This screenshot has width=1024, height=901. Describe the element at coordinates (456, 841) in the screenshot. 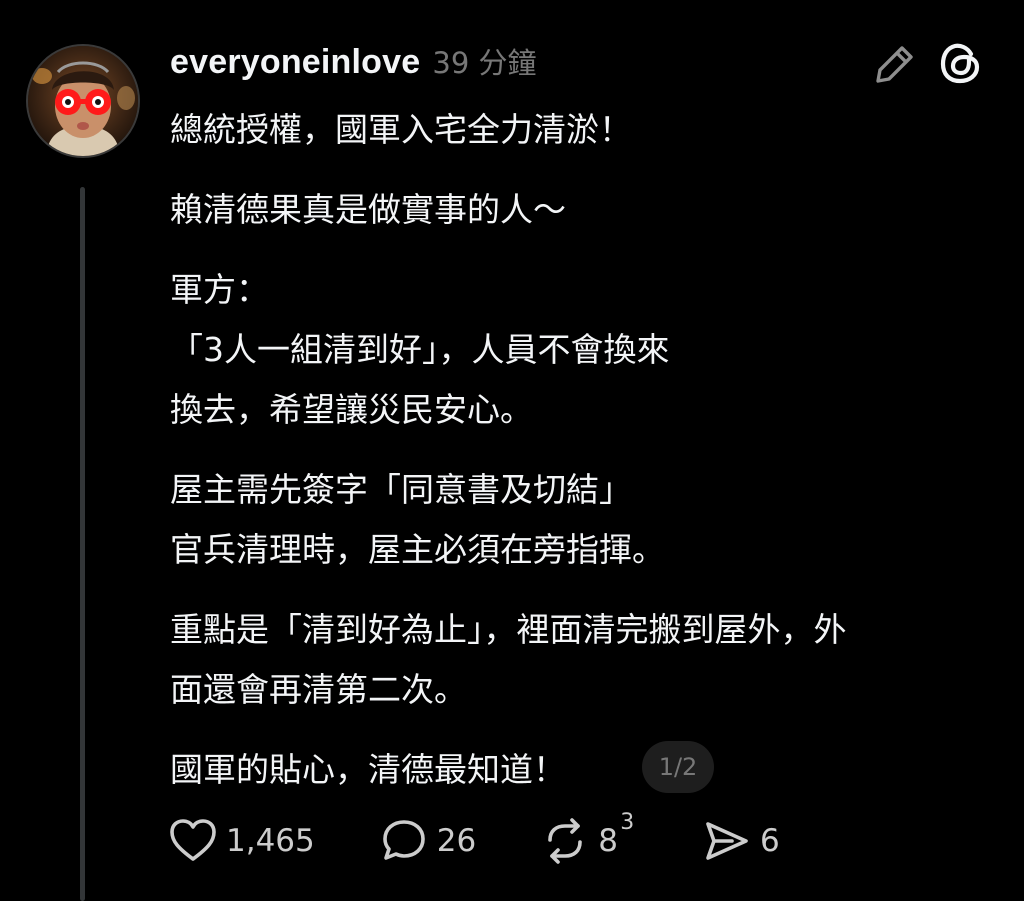

I see `comment-count: 26` at that location.